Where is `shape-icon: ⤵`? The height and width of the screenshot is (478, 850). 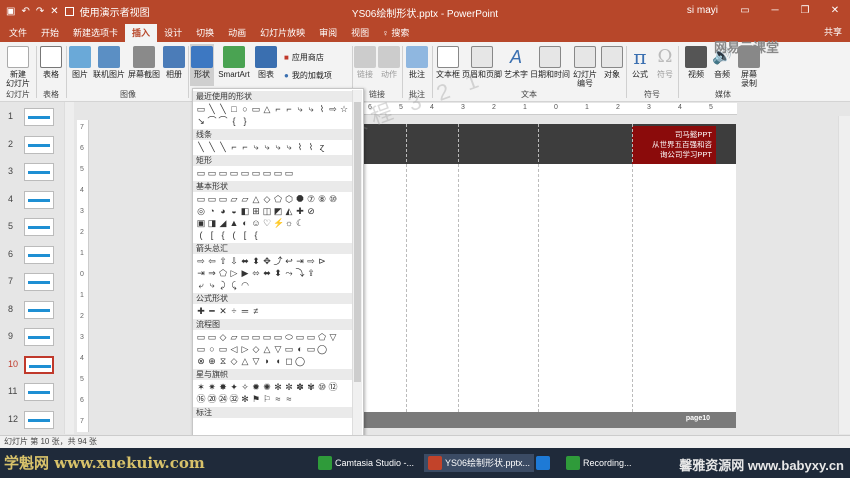
shape-icon: ⤵ is located at coordinates (300, 273).